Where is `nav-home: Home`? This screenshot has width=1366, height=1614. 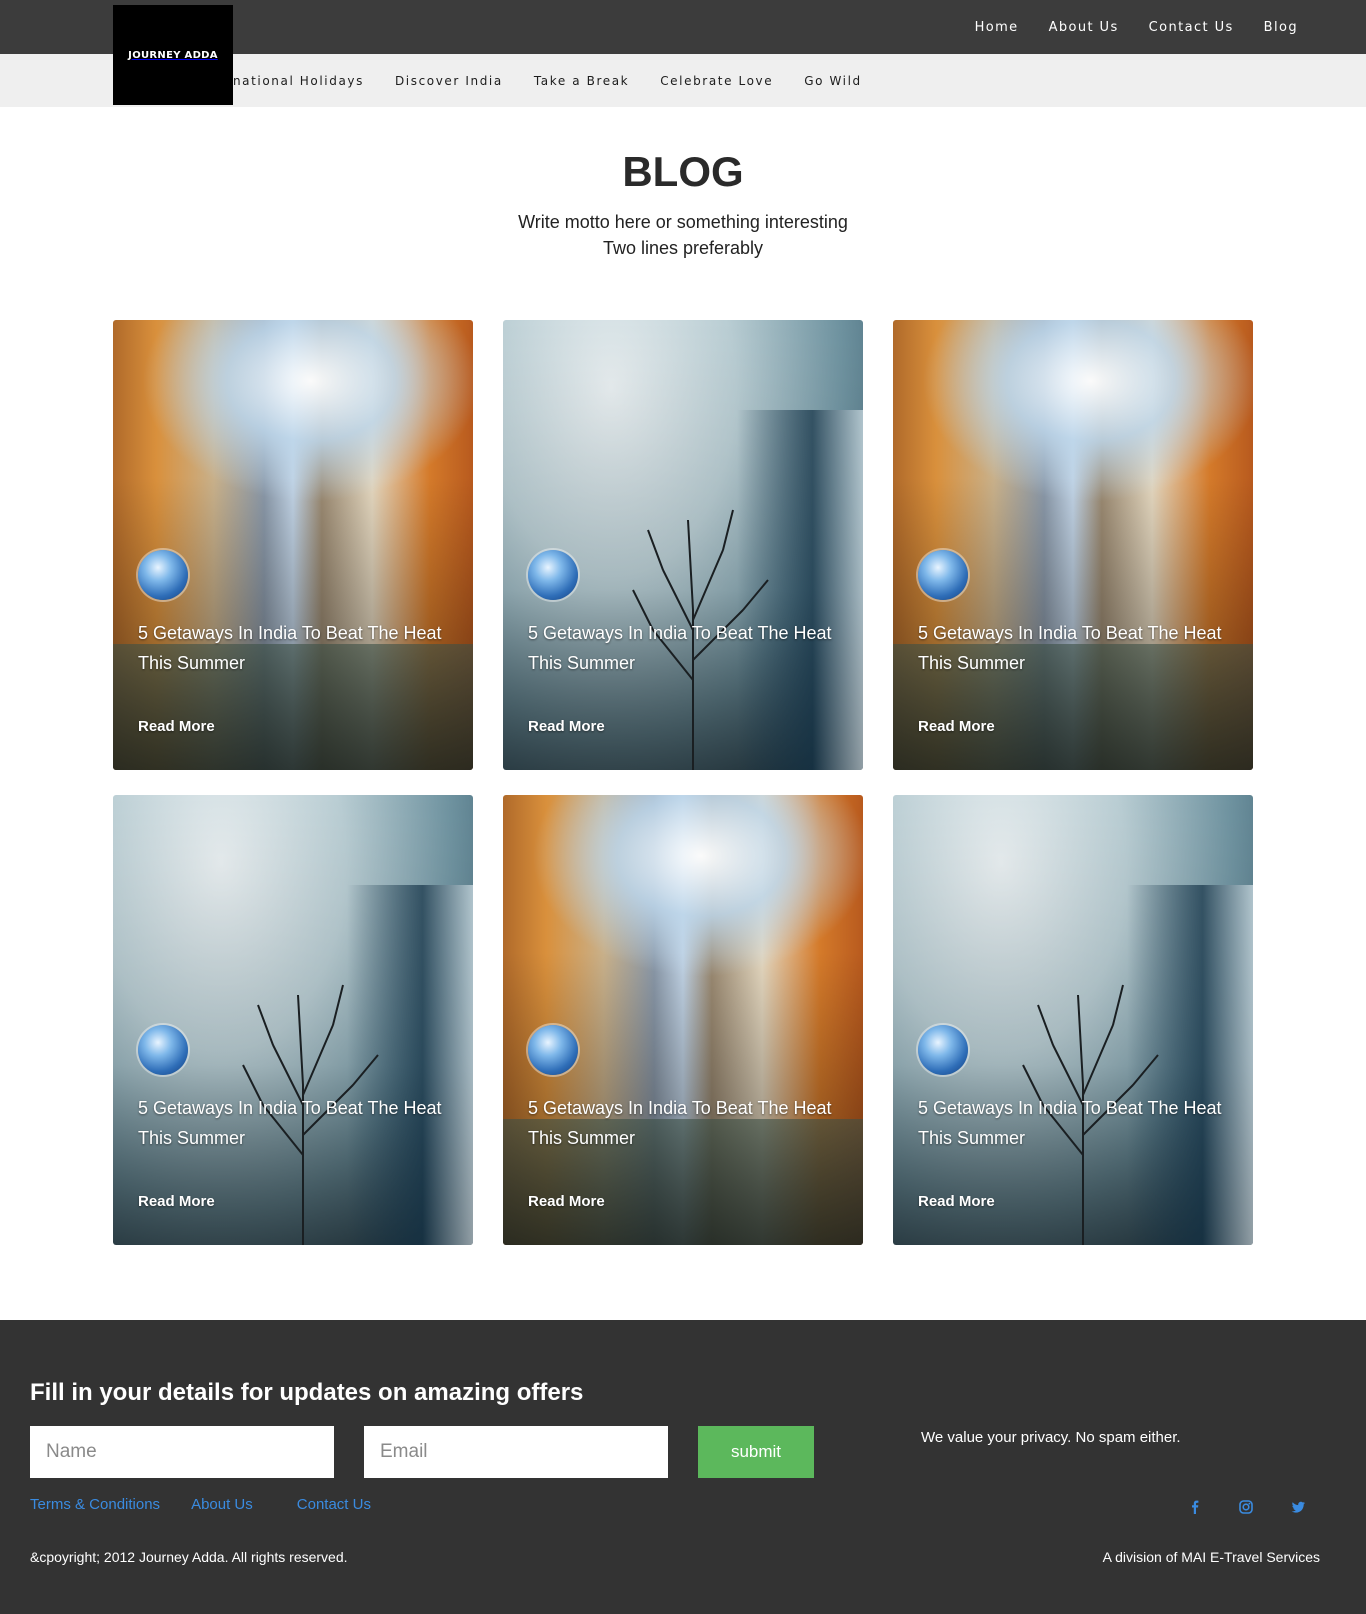 nav-home: Home is located at coordinates (997, 27).